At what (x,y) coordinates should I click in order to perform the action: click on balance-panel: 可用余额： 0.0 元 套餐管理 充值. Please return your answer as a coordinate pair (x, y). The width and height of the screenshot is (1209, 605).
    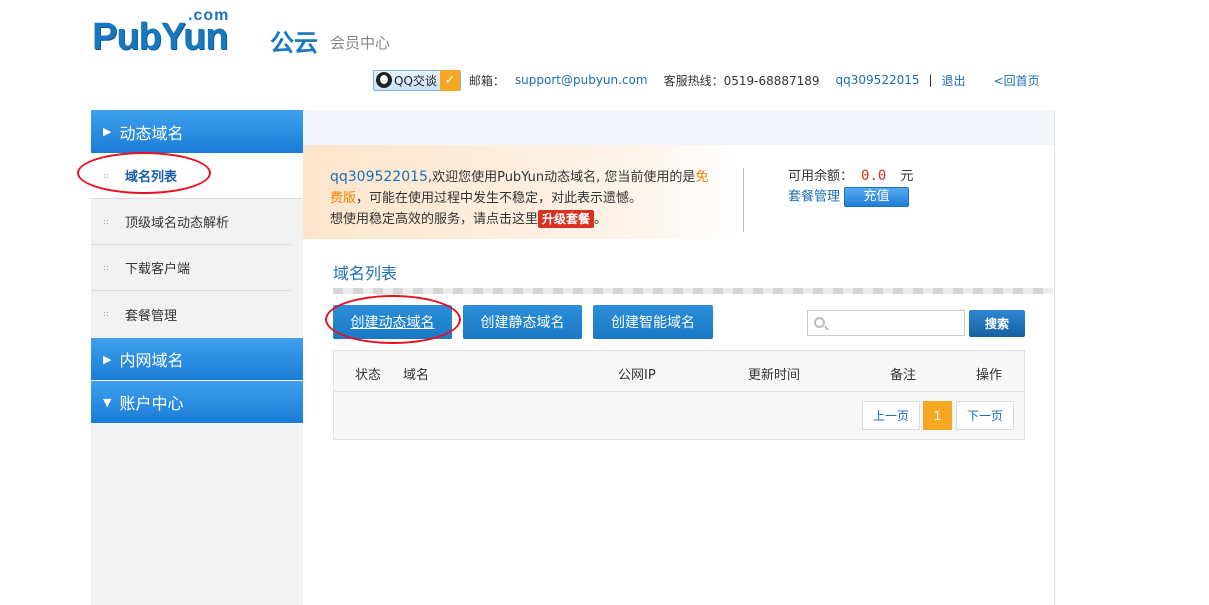
    Looking at the image, I should click on (850, 187).